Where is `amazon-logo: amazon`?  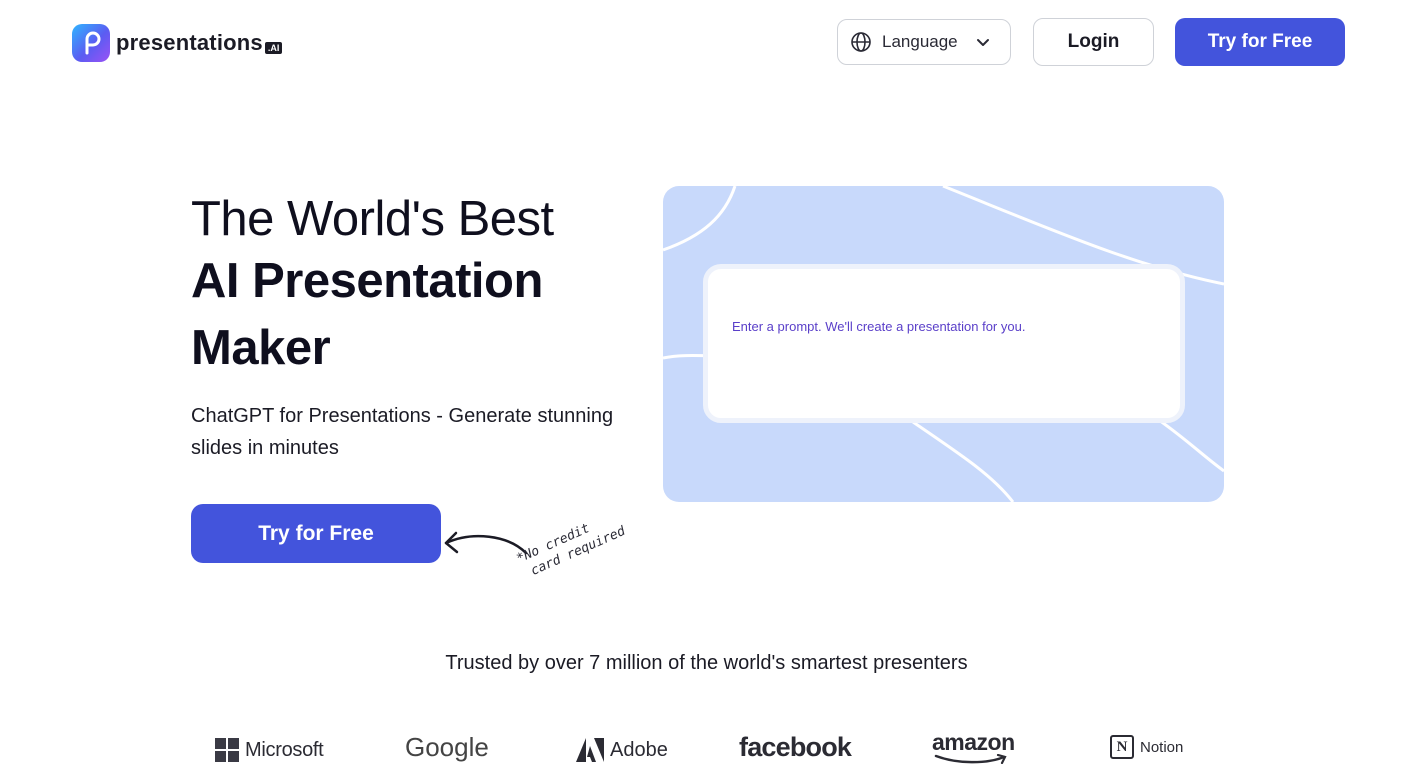 amazon-logo: amazon is located at coordinates (973, 747).